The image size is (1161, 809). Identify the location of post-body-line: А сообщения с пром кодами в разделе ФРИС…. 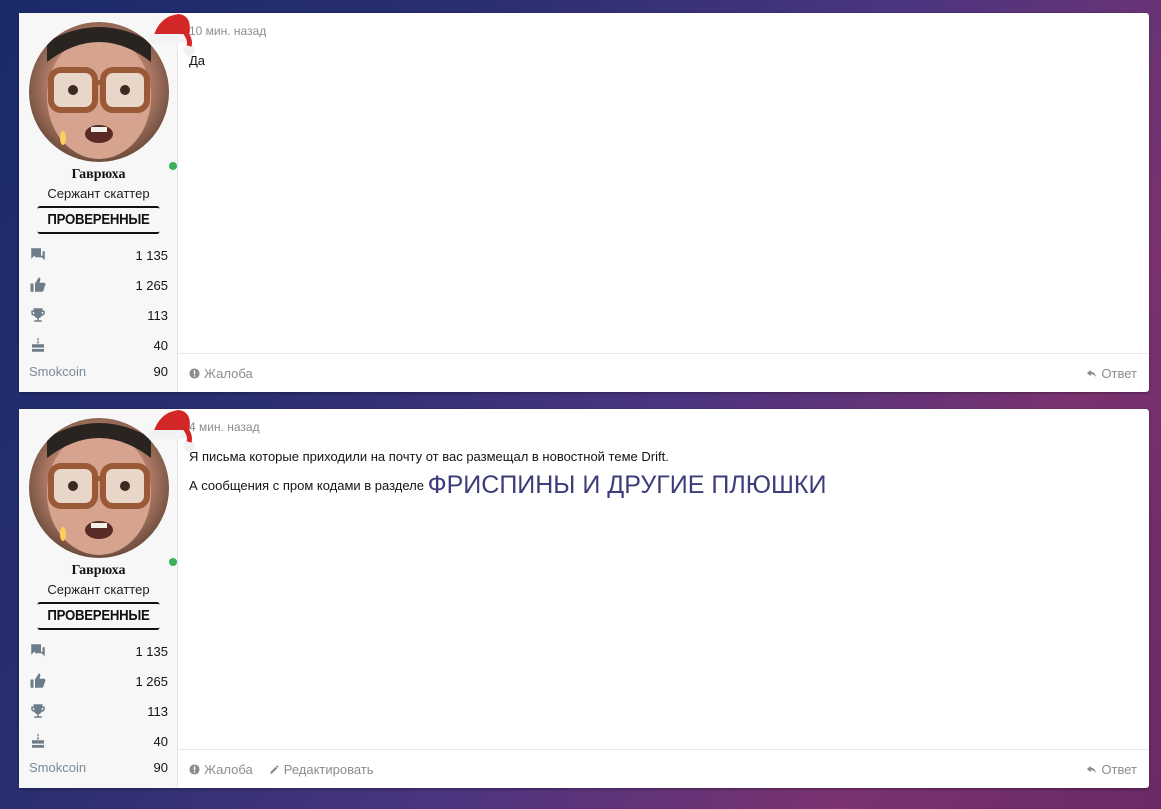
(507, 485).